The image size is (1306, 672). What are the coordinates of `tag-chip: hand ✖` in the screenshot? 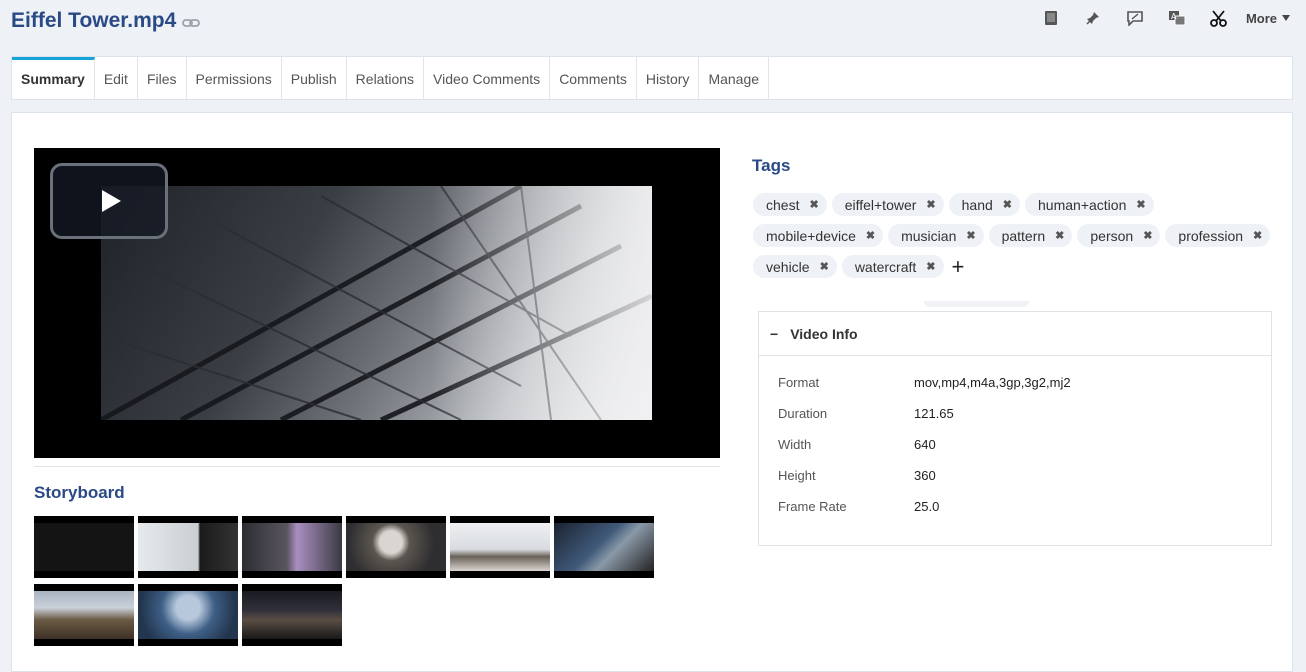 It's located at (984, 204).